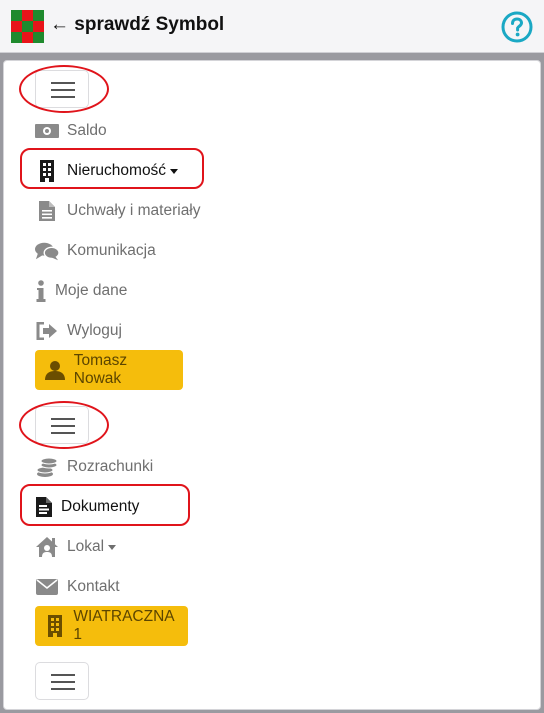  What do you see at coordinates (47, 587) in the screenshot?
I see `envelope-icon` at bounding box center [47, 587].